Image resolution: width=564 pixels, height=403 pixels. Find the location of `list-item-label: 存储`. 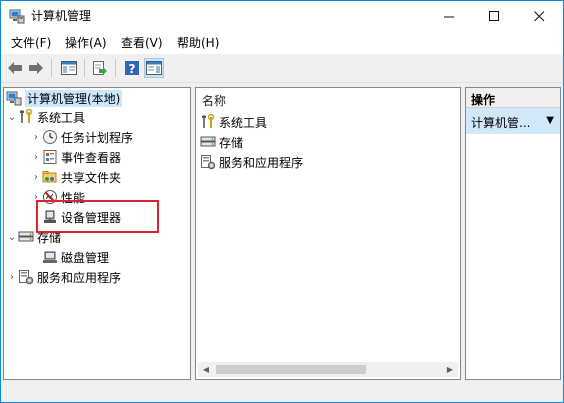

list-item-label: 存储 is located at coordinates (231, 142).